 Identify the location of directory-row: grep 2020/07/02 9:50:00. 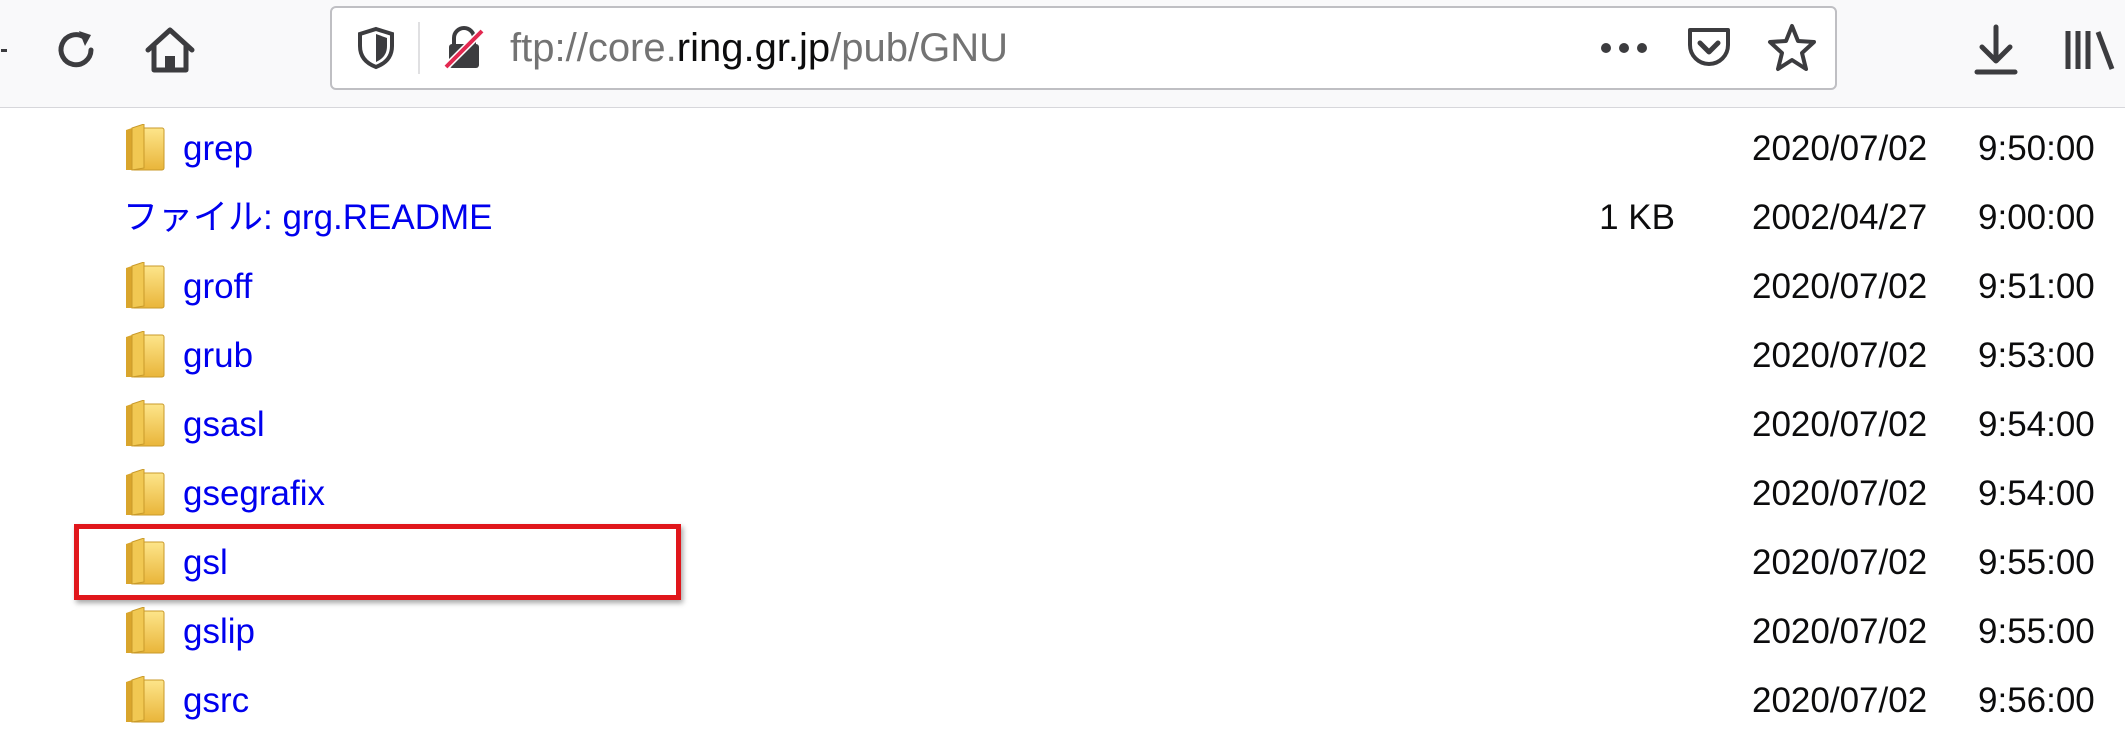
(1062, 148).